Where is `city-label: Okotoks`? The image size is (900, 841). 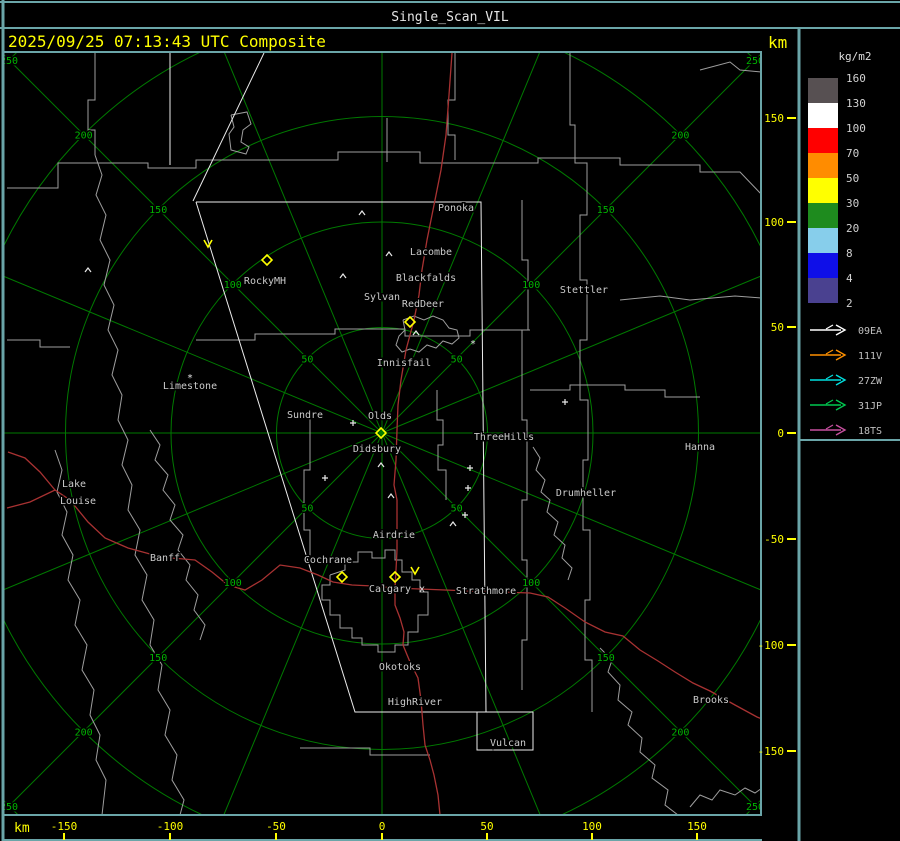 city-label: Okotoks is located at coordinates (400, 667).